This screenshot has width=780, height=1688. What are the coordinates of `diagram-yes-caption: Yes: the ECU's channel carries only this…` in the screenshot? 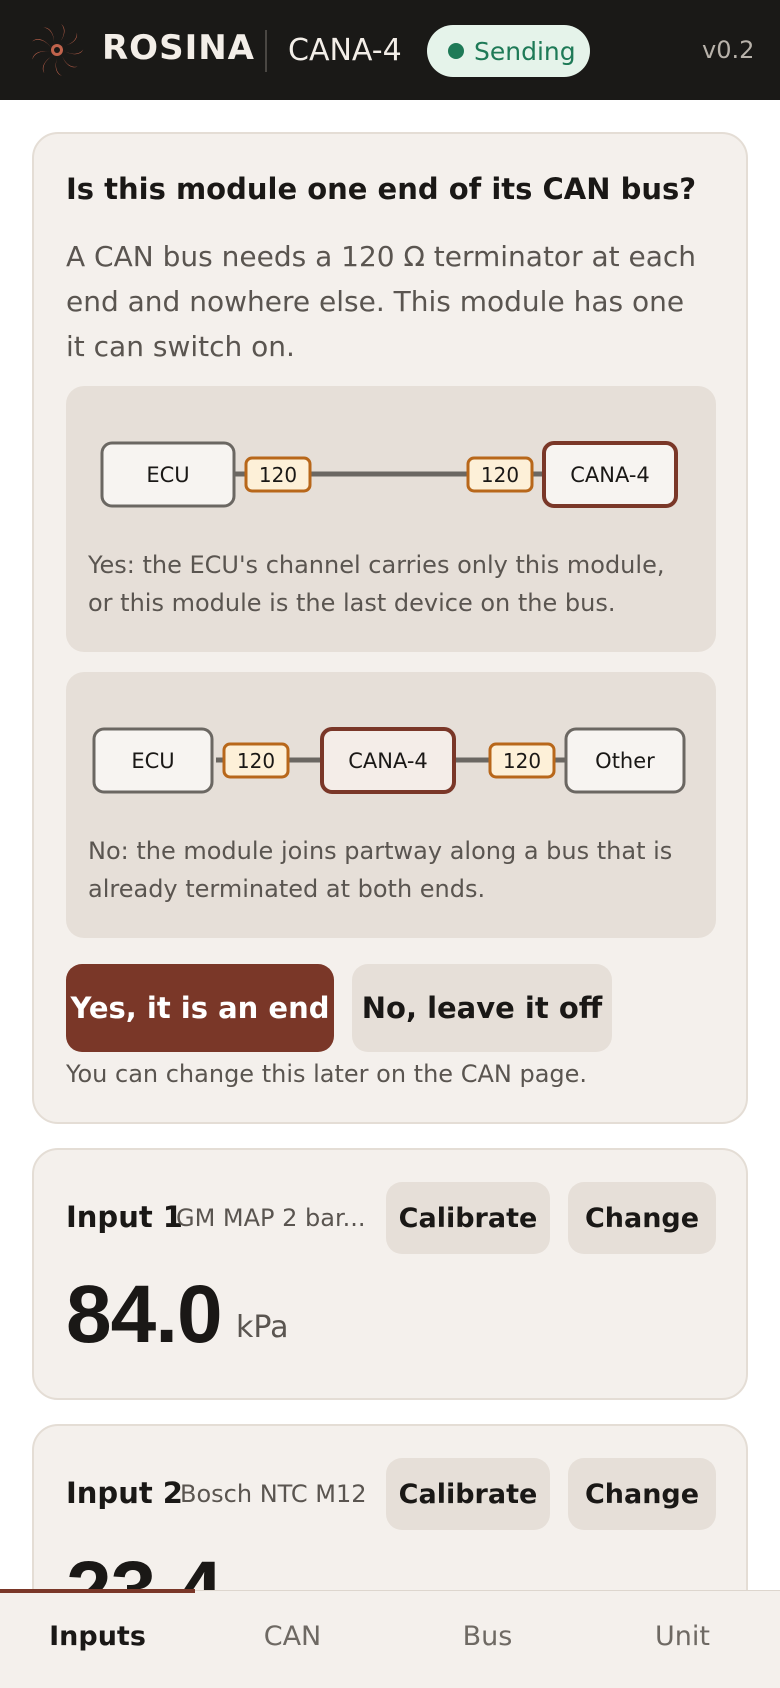 It's located at (376, 584).